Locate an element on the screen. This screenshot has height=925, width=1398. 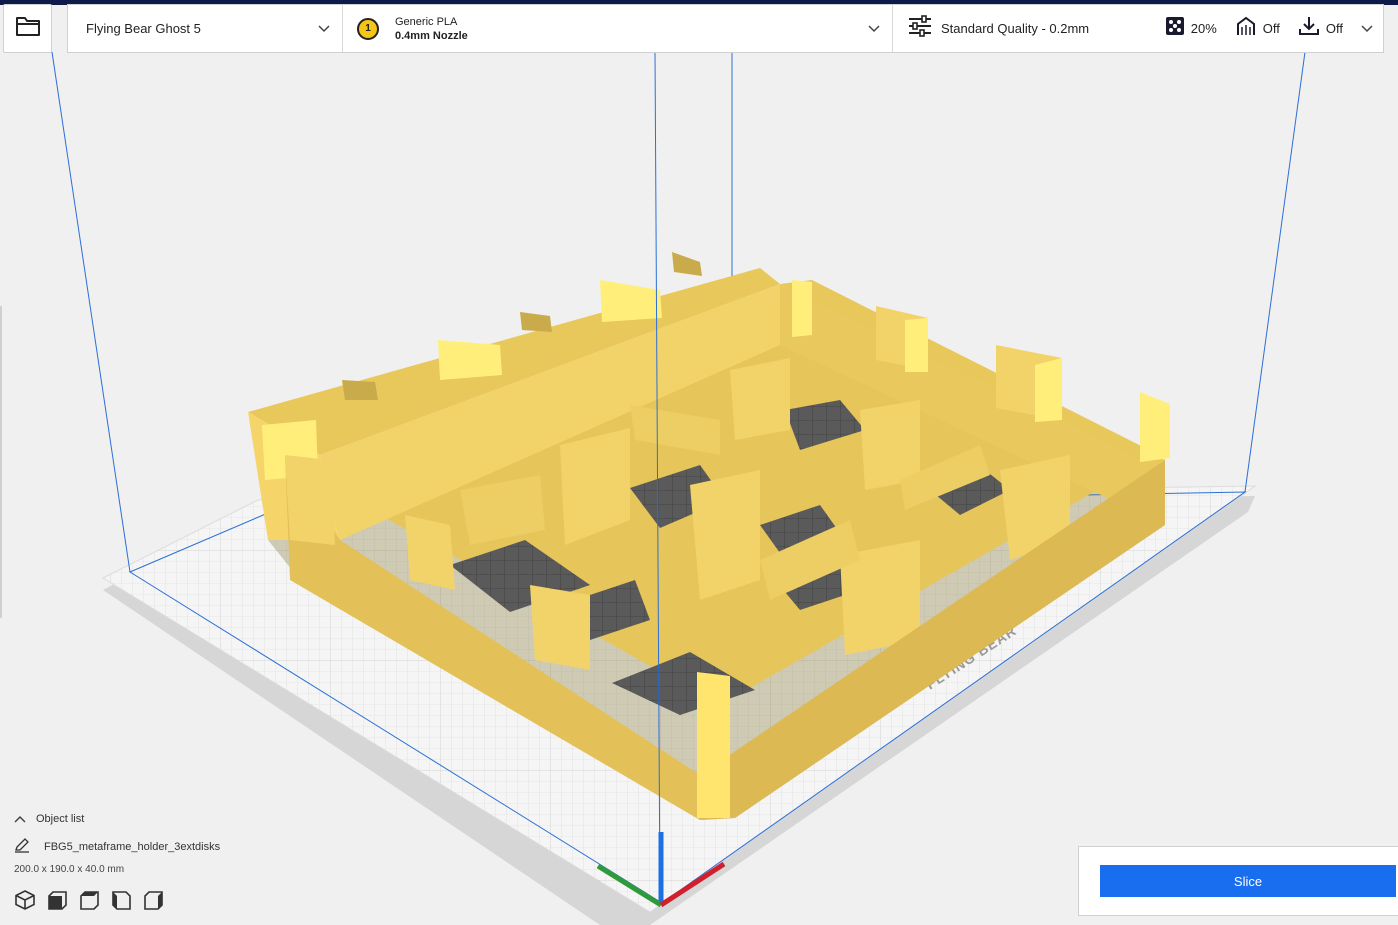
view-3d-icon is located at coordinates (25, 900).